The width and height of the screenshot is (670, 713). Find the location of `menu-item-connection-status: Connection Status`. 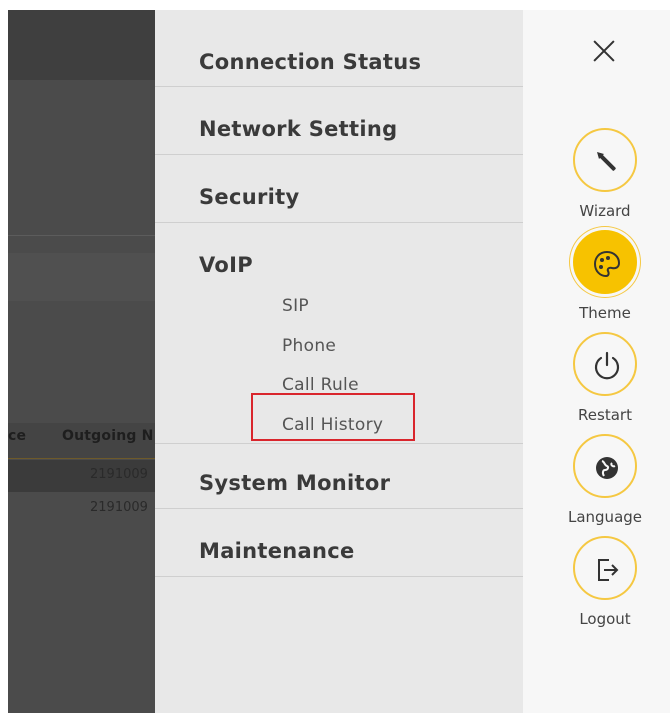

menu-item-connection-status: Connection Status is located at coordinates (339, 53).